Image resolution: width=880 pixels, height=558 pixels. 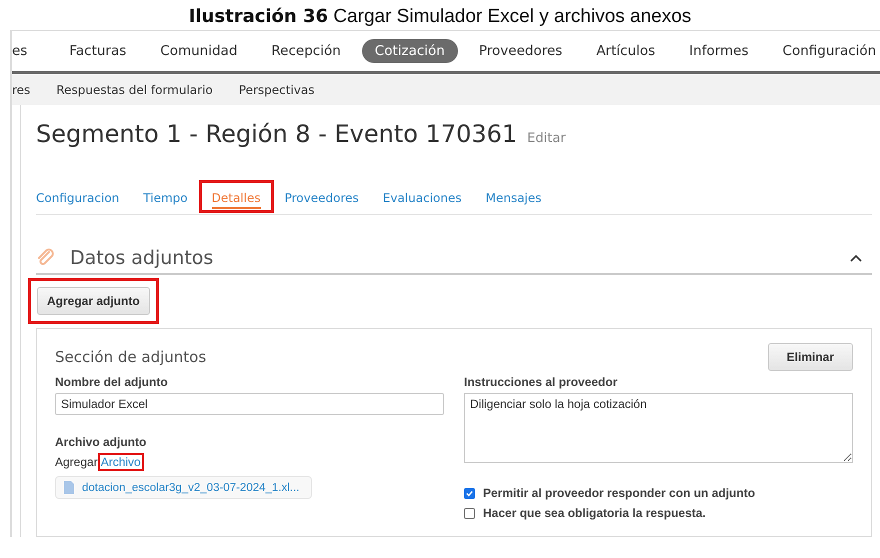 What do you see at coordinates (93, 301) in the screenshot?
I see `add-attachment-button: Agregar adjunto` at bounding box center [93, 301].